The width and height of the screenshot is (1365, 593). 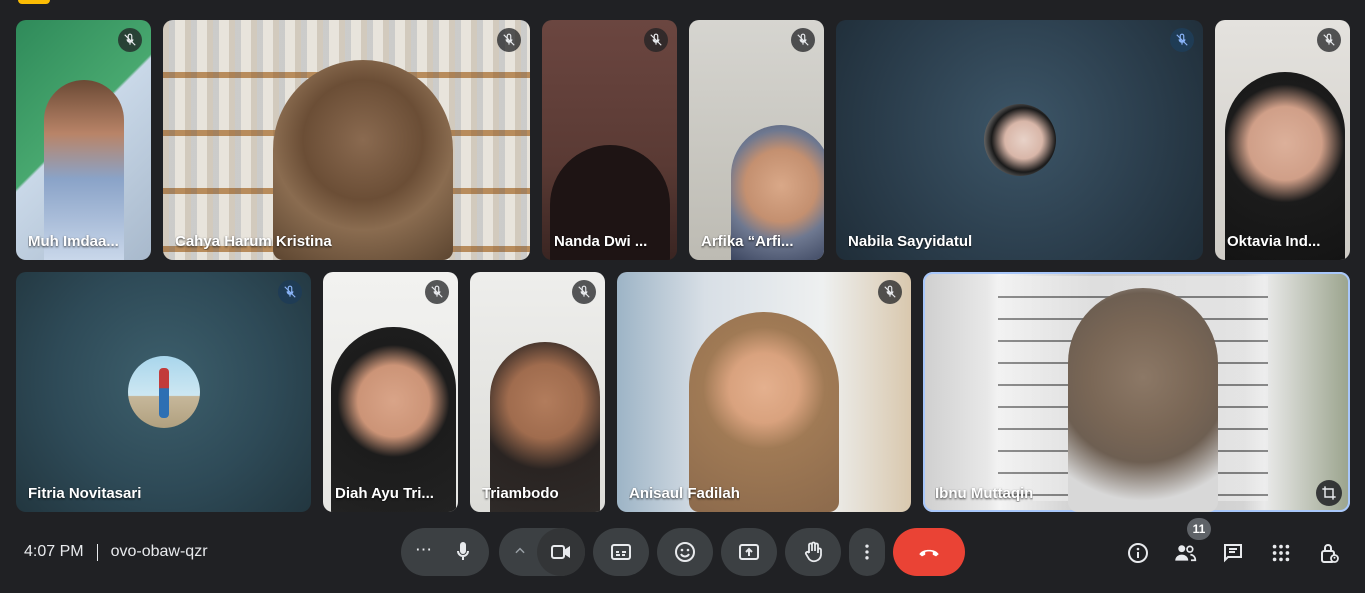 I want to click on control-bar: 4:07 PM ovo-obaw-qzr ⋯, so click(x=682, y=555).